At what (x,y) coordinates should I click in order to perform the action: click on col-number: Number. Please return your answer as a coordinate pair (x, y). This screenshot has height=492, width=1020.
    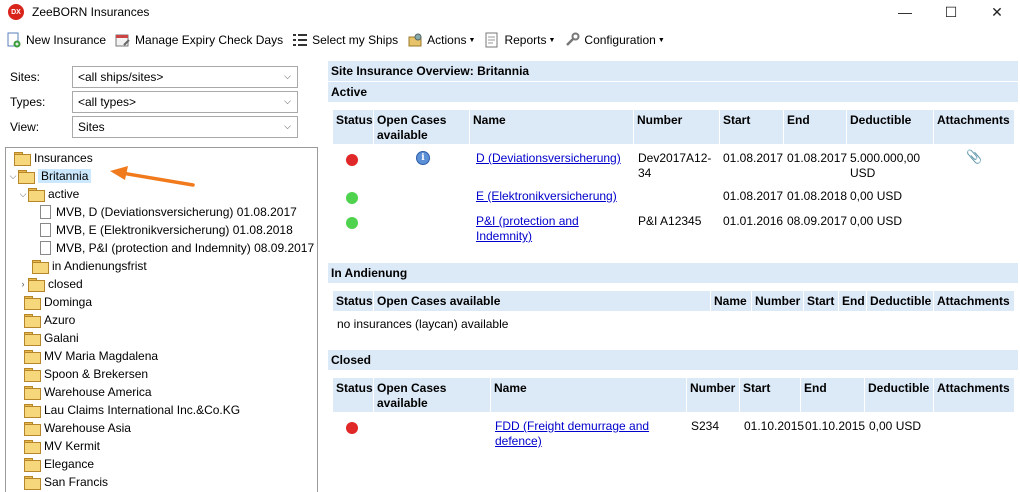
    Looking at the image, I should click on (713, 395).